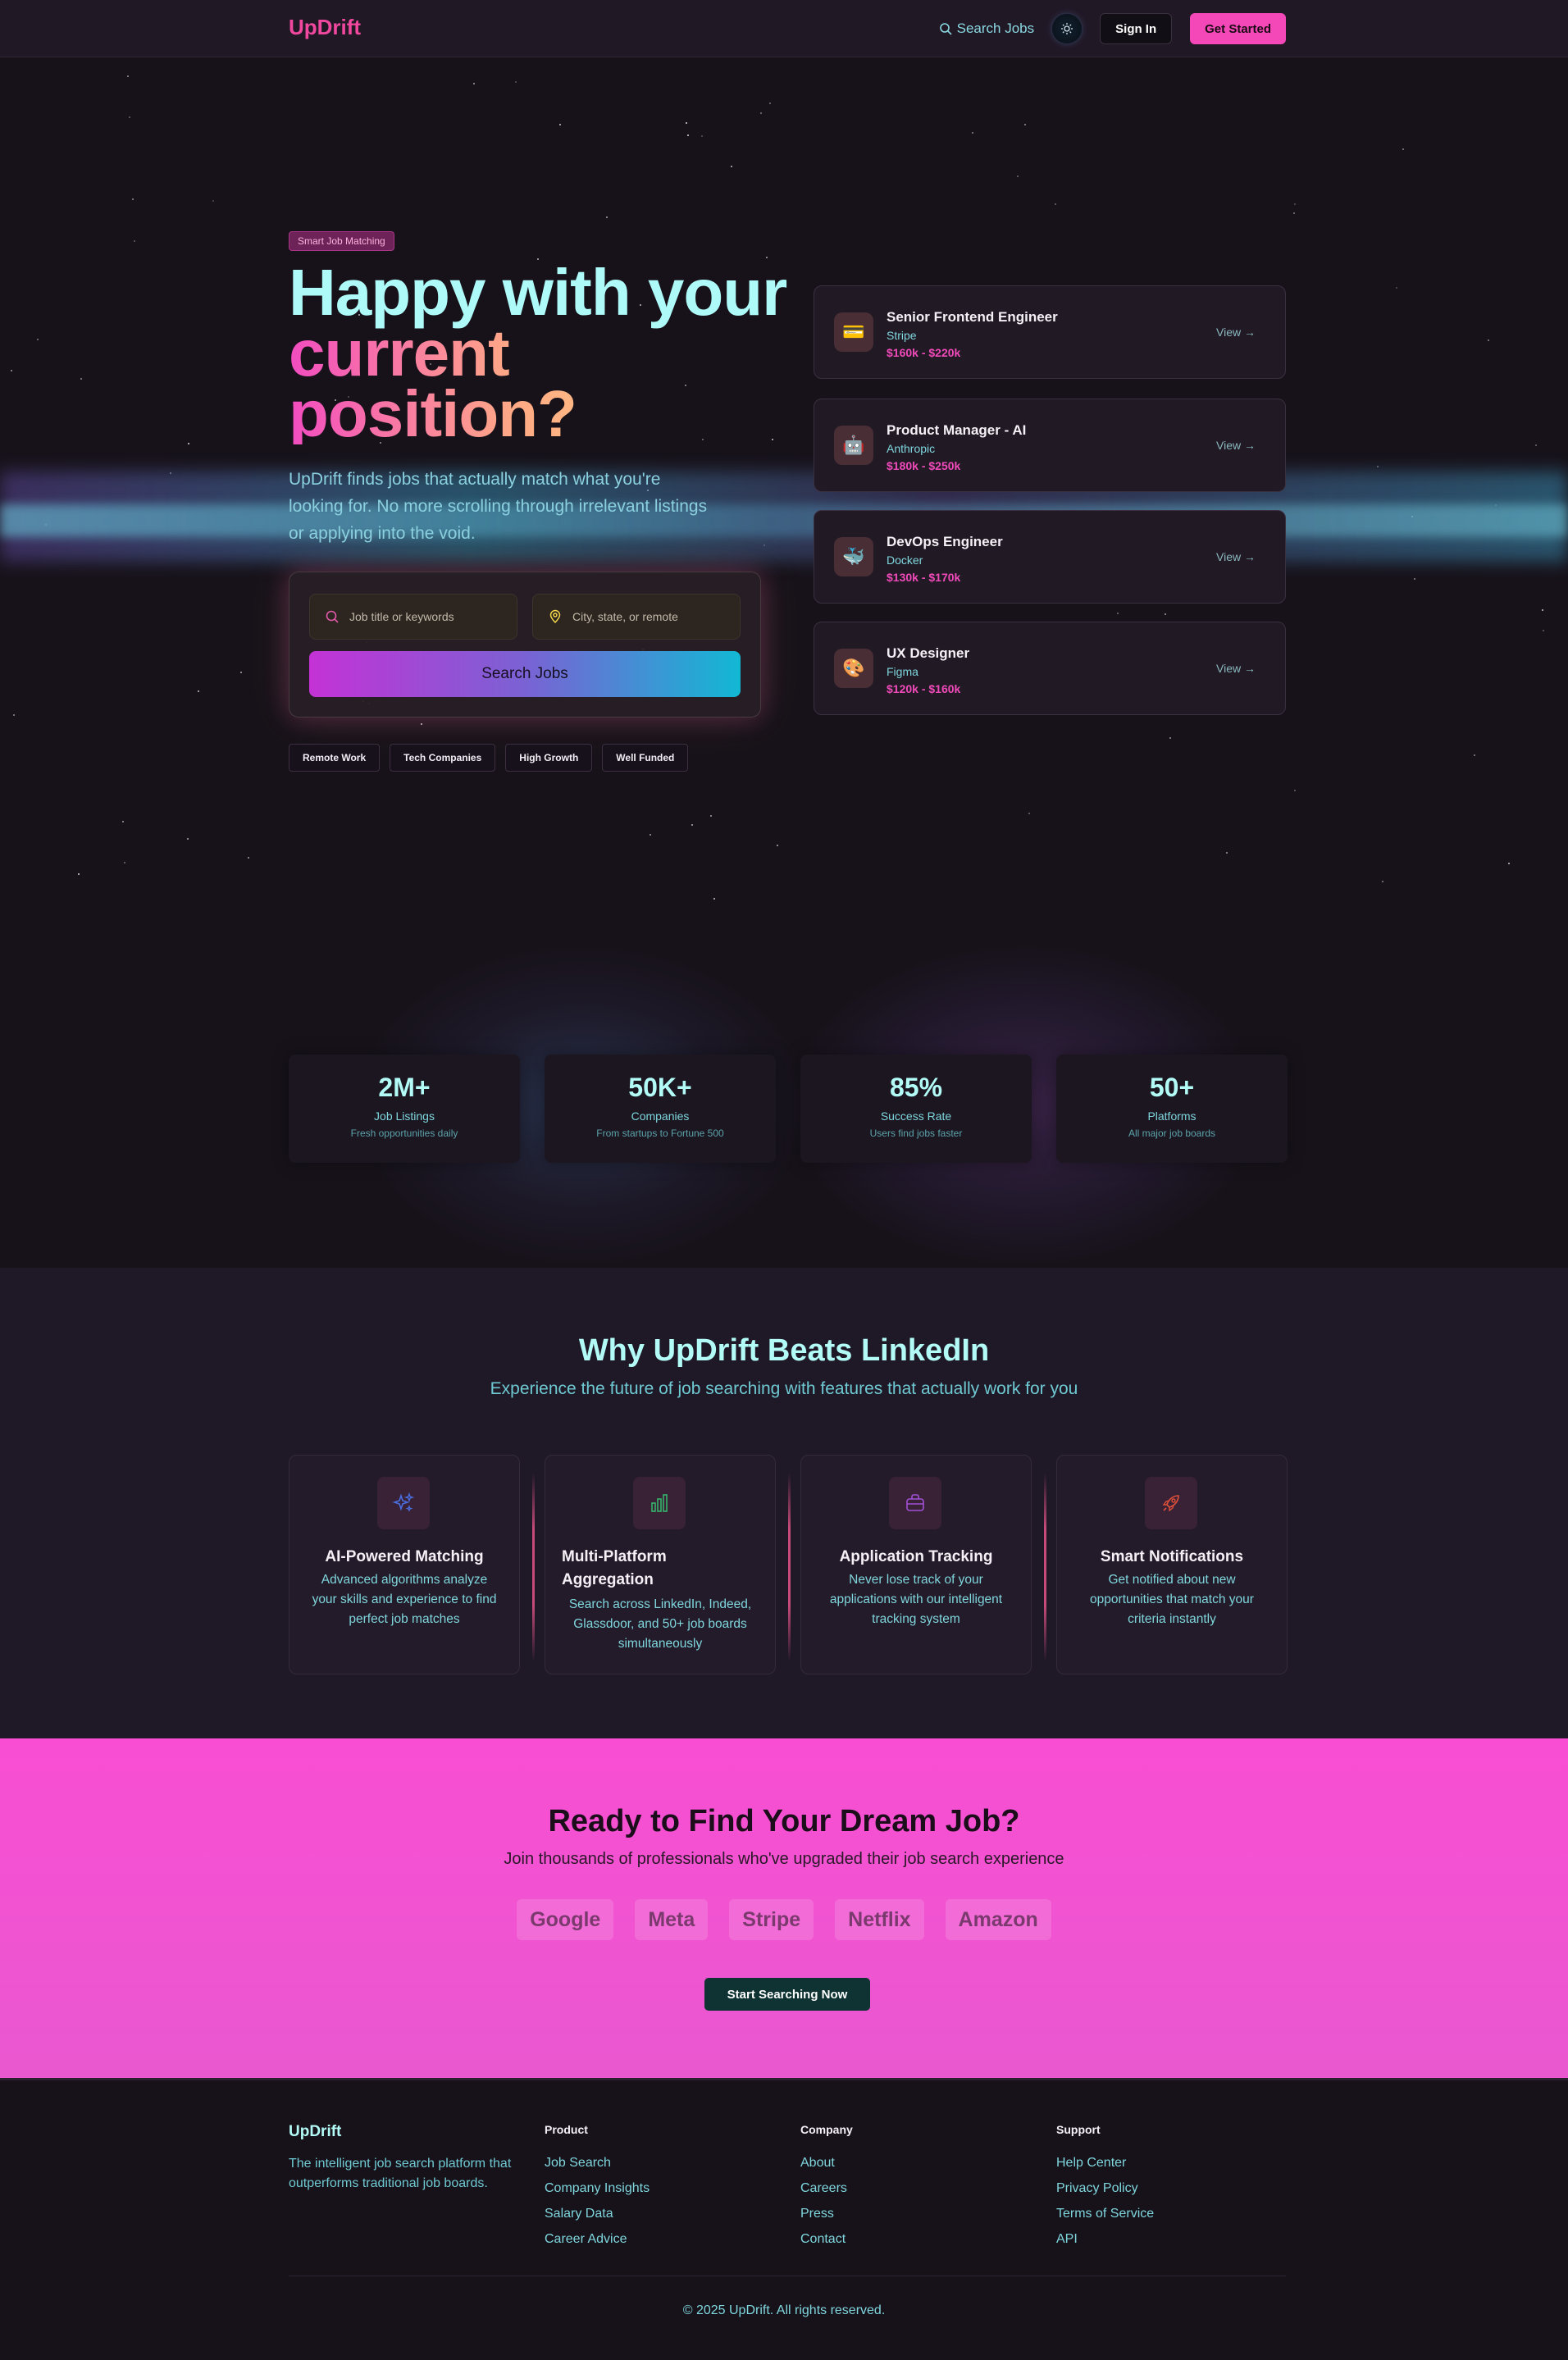 Image resolution: width=1568 pixels, height=2360 pixels. What do you see at coordinates (549, 758) in the screenshot?
I see `chip-high-growth: High Growth` at bounding box center [549, 758].